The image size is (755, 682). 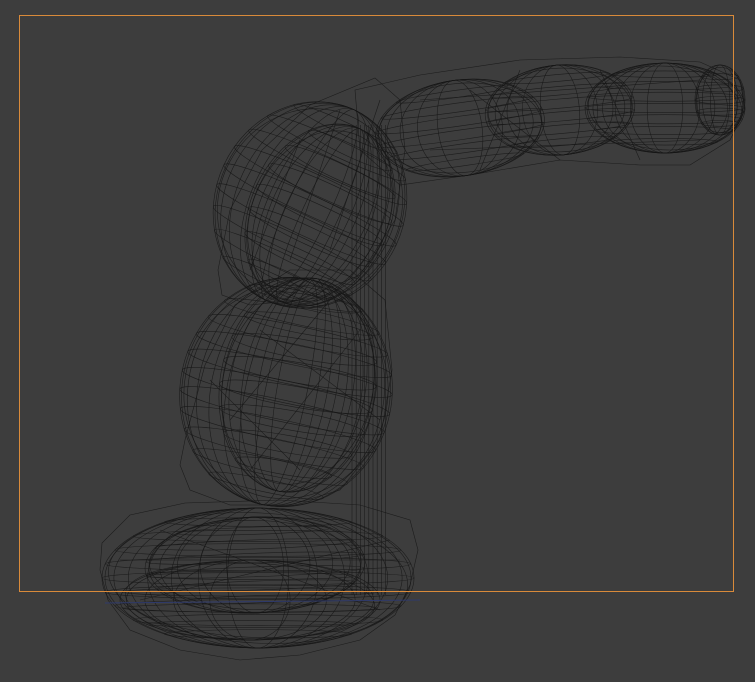 I want to click on upper-arm-b-meridian, so click(x=560, y=110).